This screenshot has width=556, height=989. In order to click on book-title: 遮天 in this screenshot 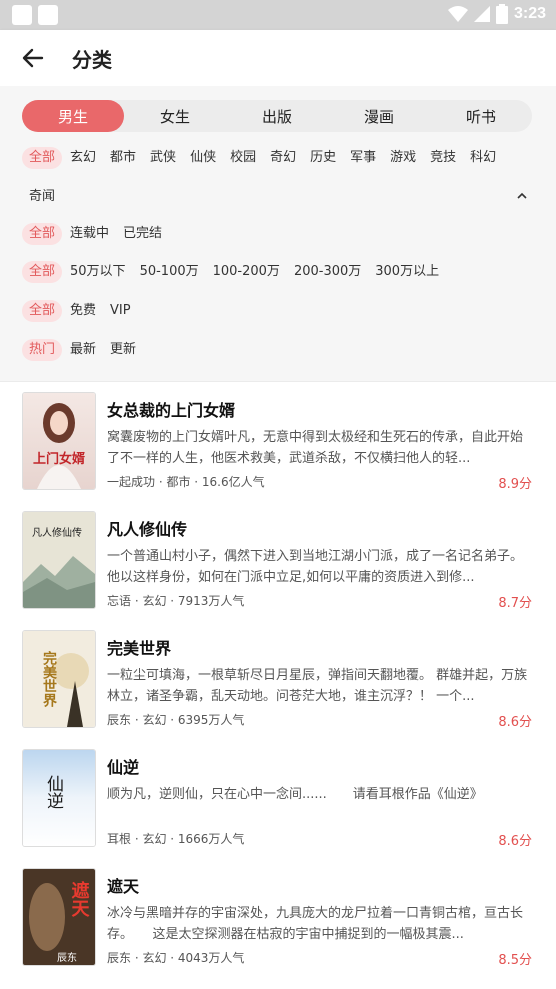, I will do `click(123, 886)`.